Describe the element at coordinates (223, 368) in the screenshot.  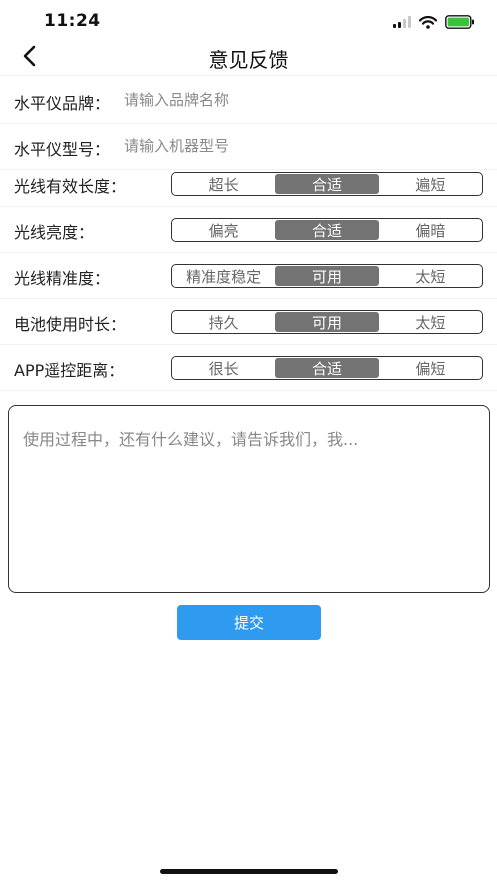
I see `segment-option: 很长` at that location.